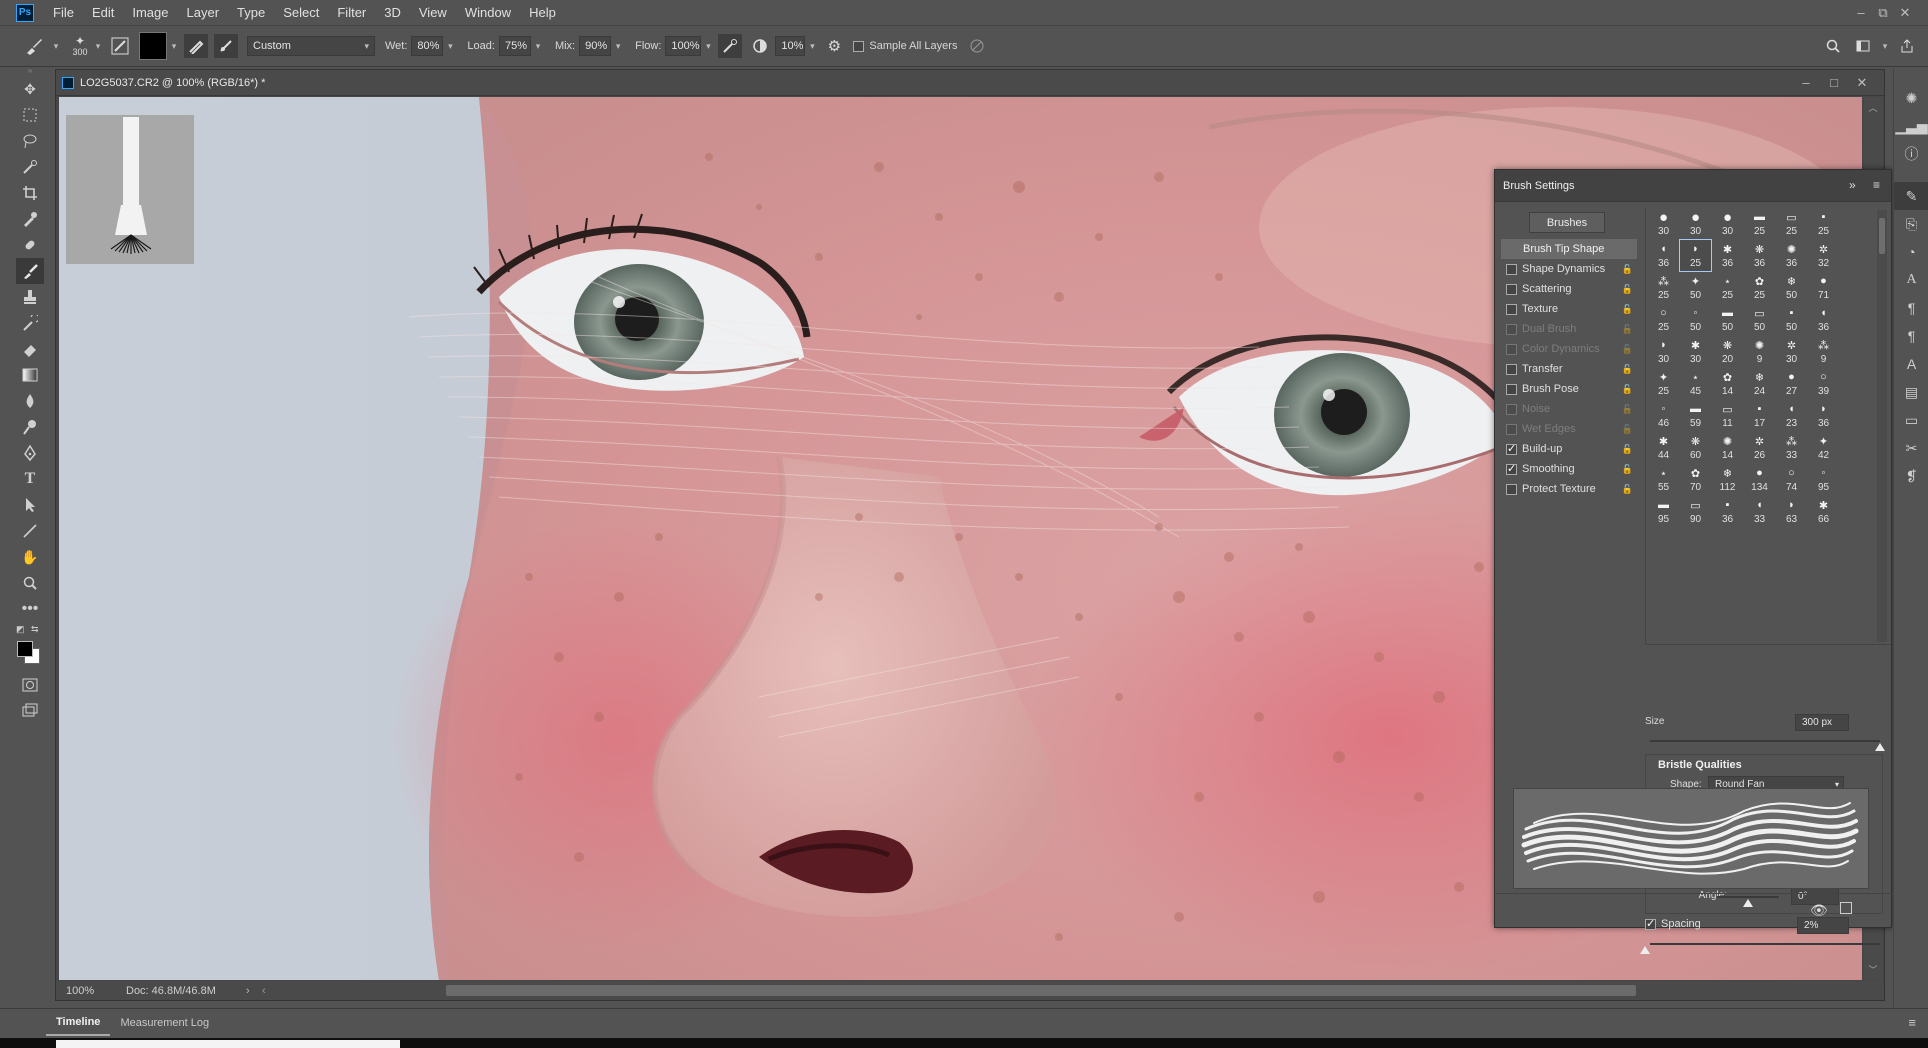 This screenshot has width=1928, height=1048. I want to click on brush-preset: ◦ 50, so click(1695, 319).